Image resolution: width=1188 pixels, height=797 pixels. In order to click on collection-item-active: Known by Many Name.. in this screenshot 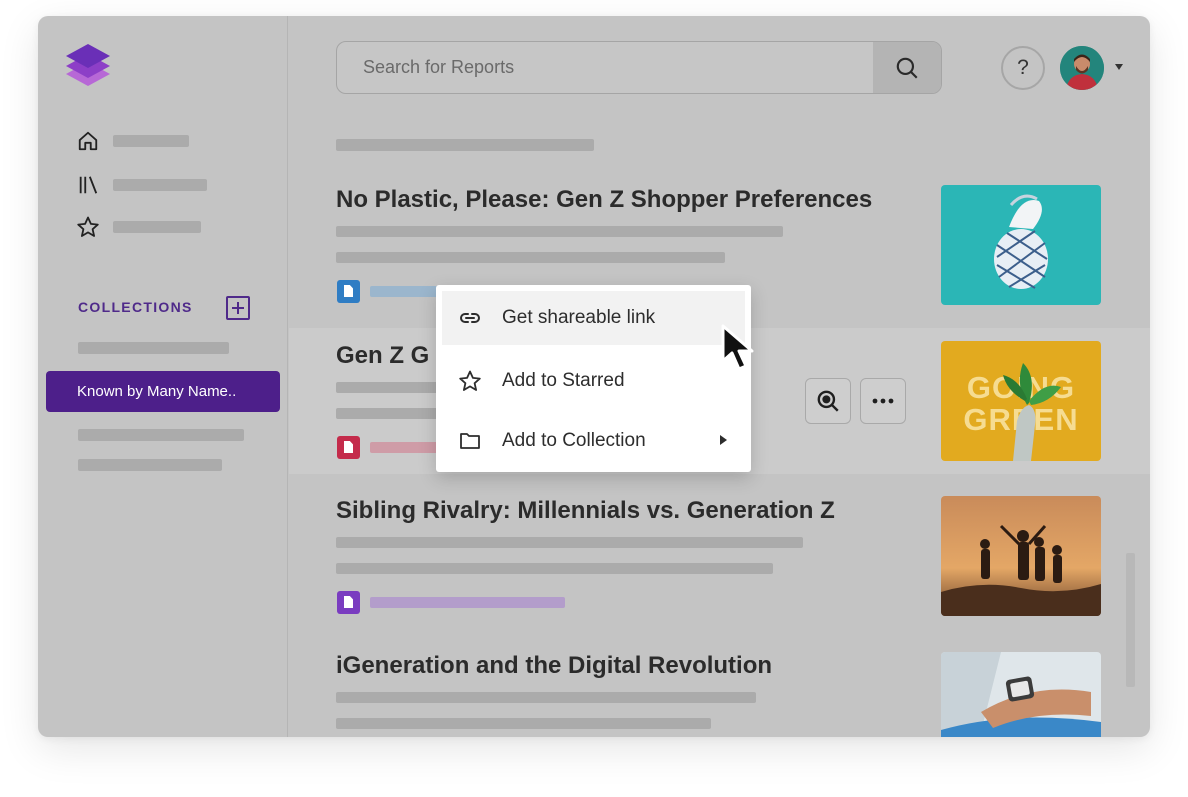, I will do `click(163, 391)`.